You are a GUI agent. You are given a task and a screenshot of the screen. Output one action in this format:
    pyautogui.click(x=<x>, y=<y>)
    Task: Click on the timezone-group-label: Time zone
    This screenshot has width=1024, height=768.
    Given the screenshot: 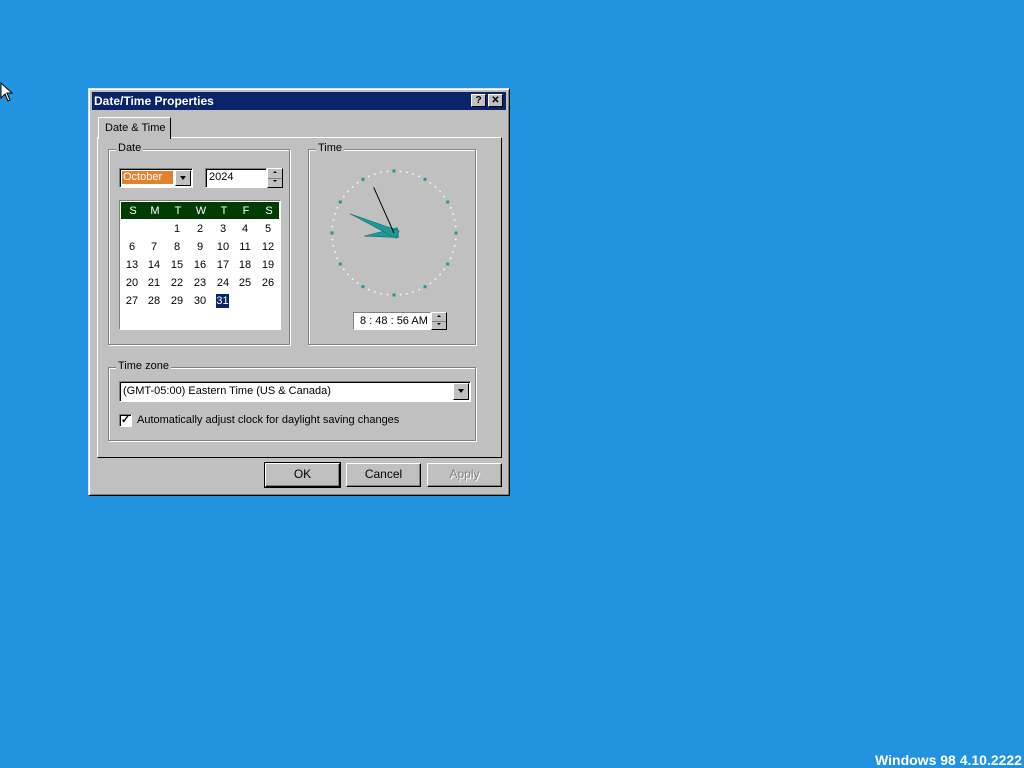 What is the action you would take?
    pyautogui.click(x=143, y=366)
    